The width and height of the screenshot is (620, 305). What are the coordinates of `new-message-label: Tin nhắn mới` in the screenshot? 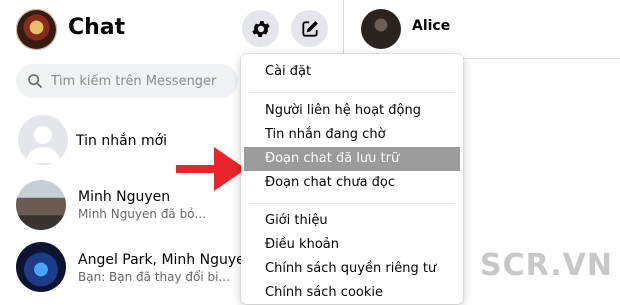 It's located at (121, 141).